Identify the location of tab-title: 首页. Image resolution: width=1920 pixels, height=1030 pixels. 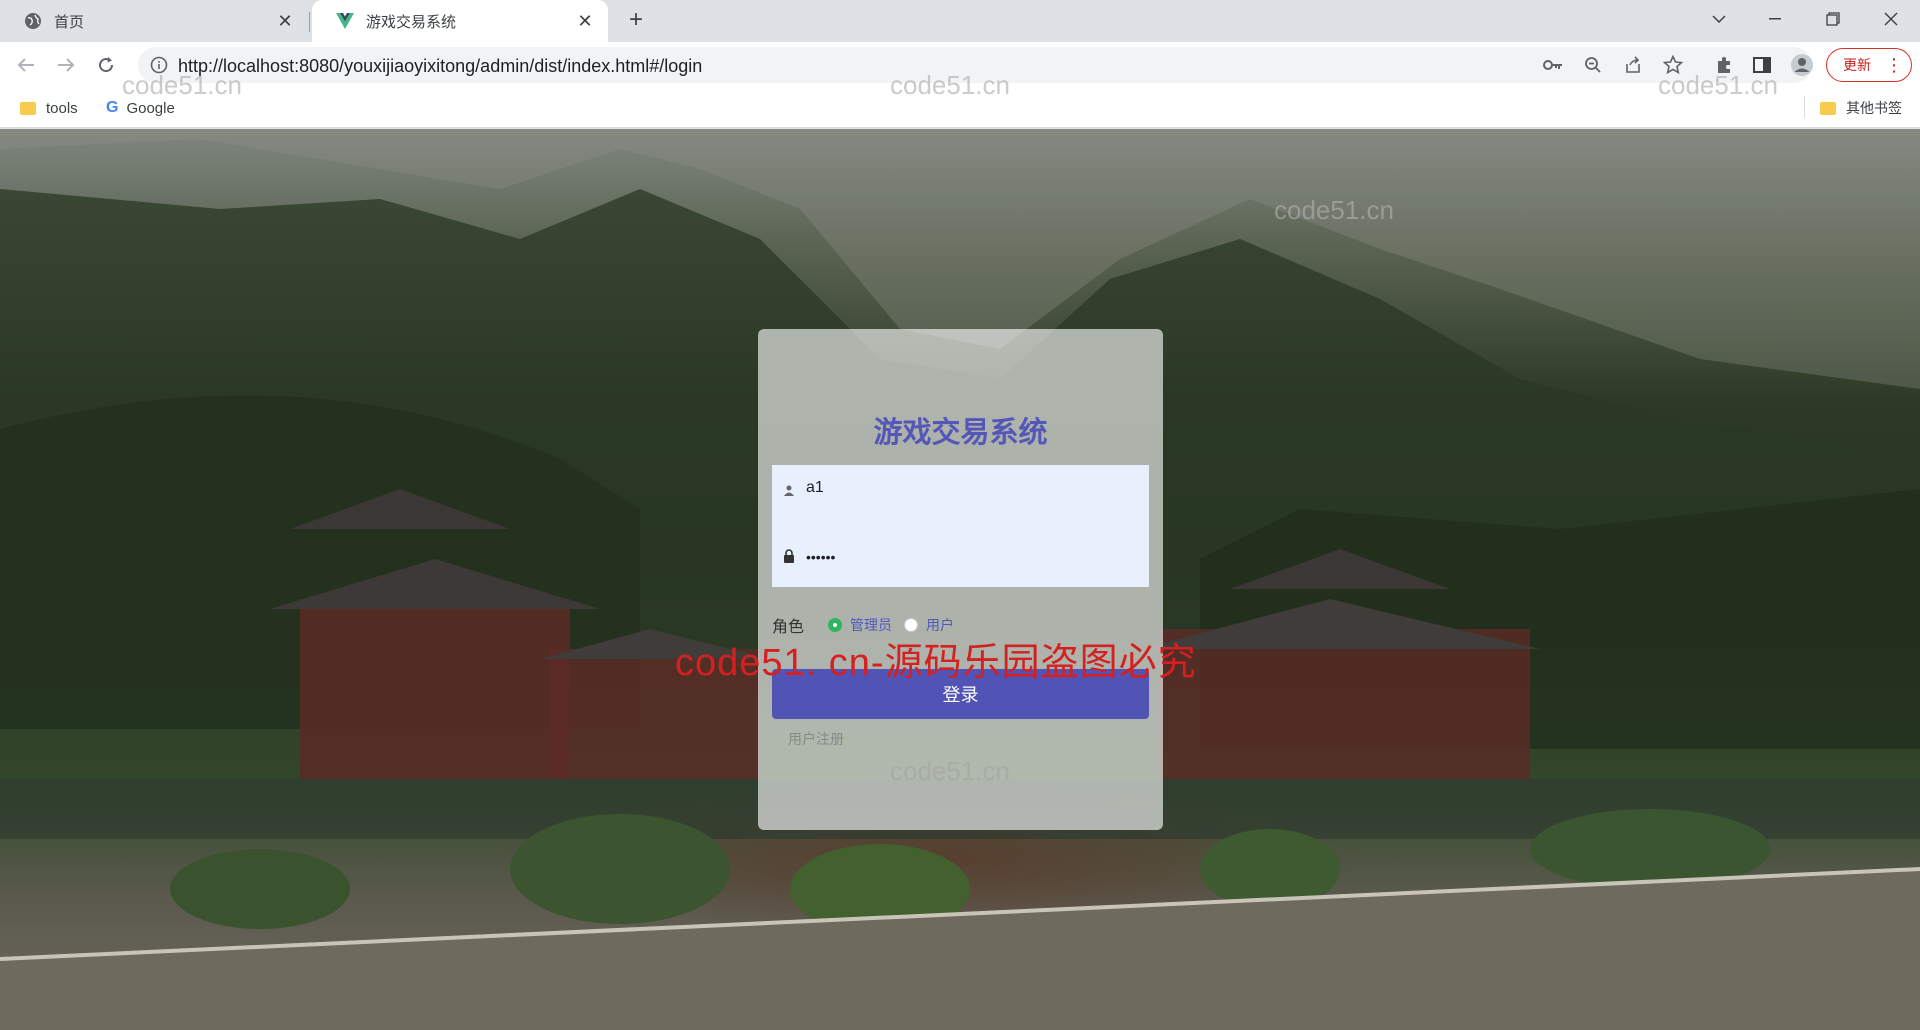
(69, 22).